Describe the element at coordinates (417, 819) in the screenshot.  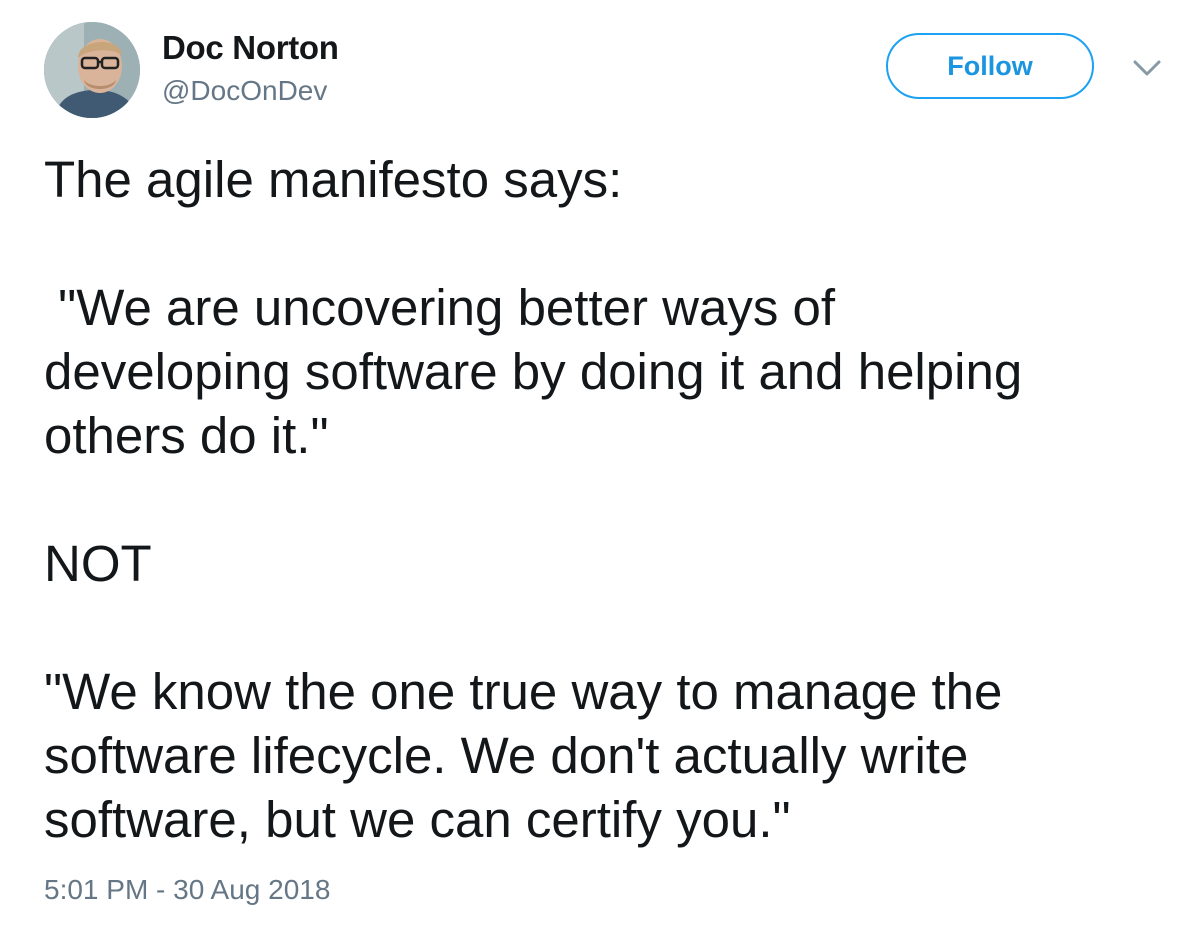
I see `tweet-line: software, but we can certify you."` at that location.